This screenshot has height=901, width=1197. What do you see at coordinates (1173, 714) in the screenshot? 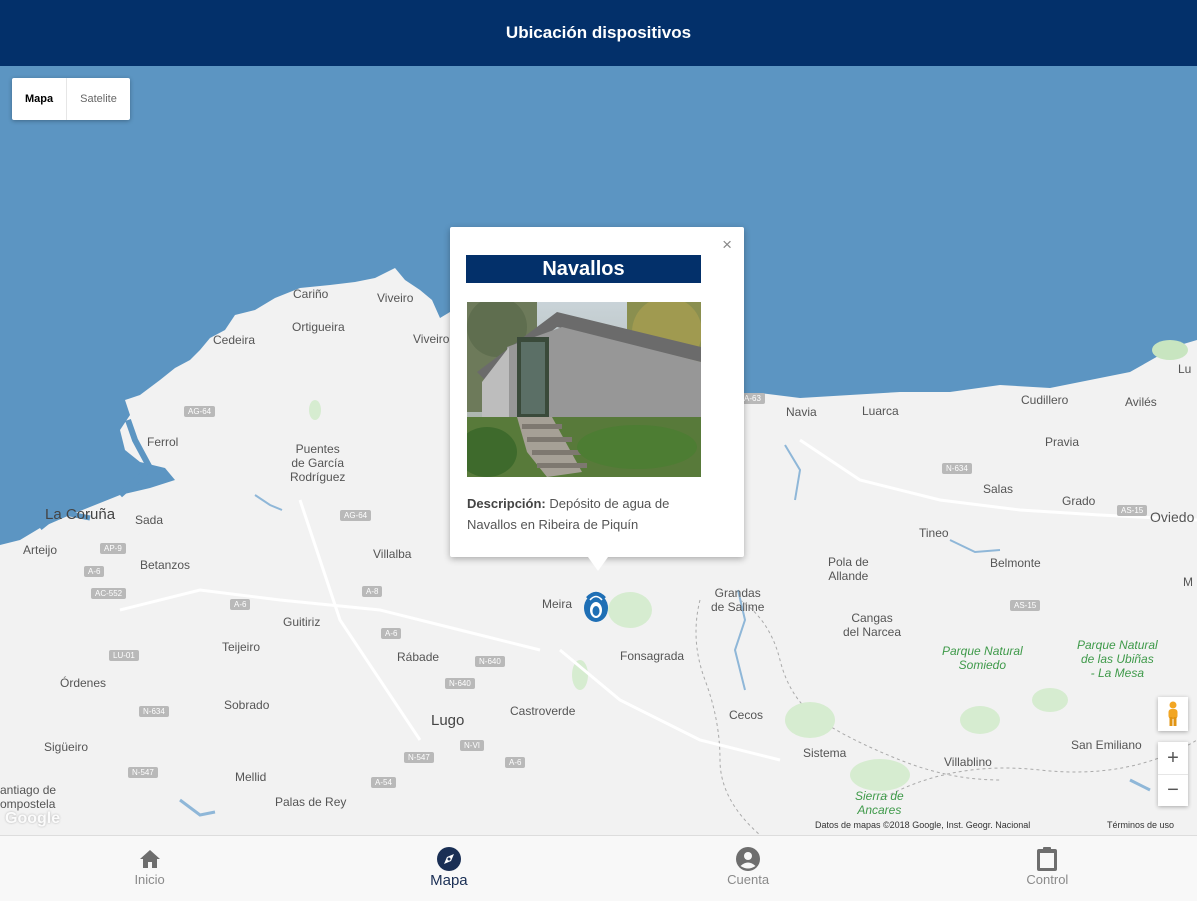
I see `street-view-pegman-icon` at bounding box center [1173, 714].